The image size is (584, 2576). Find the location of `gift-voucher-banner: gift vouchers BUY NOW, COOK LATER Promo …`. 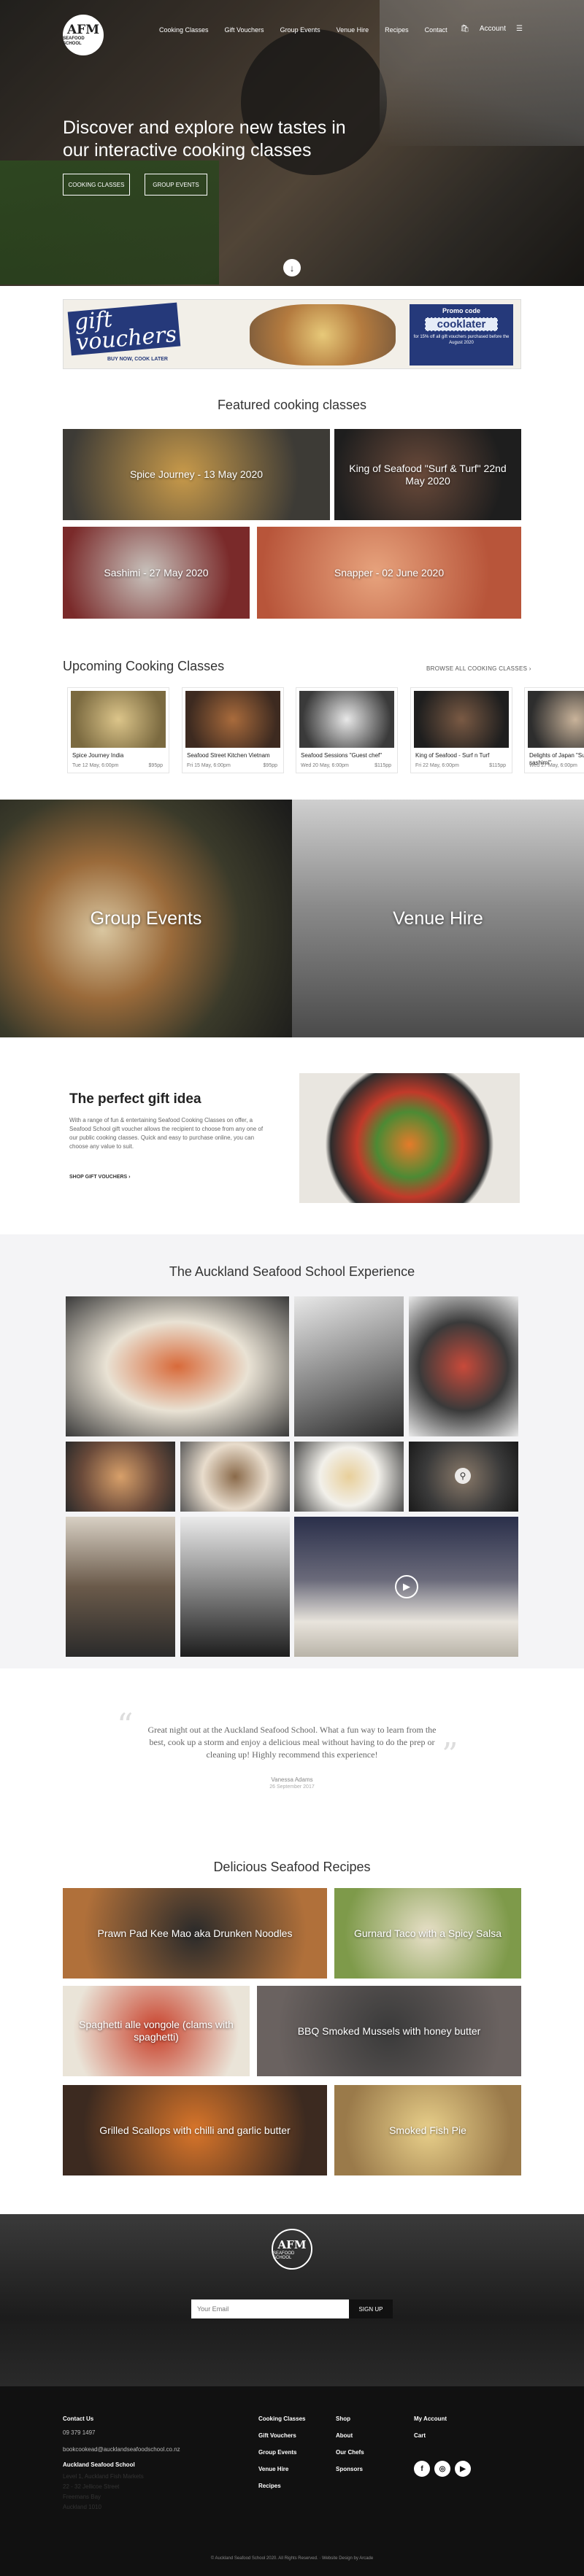

gift-voucher-banner: gift vouchers BUY NOW, COOK LATER Promo … is located at coordinates (292, 334).